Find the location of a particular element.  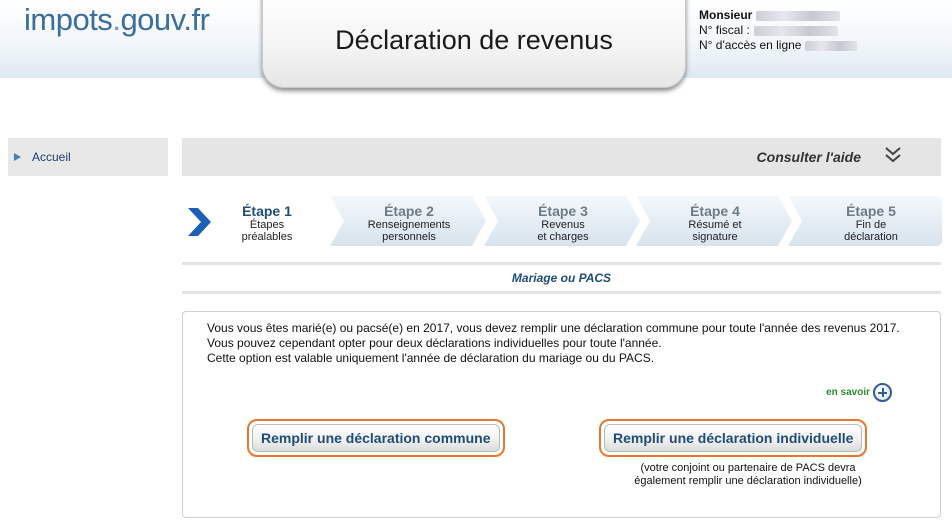

user-salutation: Monsieur is located at coordinates (726, 15).